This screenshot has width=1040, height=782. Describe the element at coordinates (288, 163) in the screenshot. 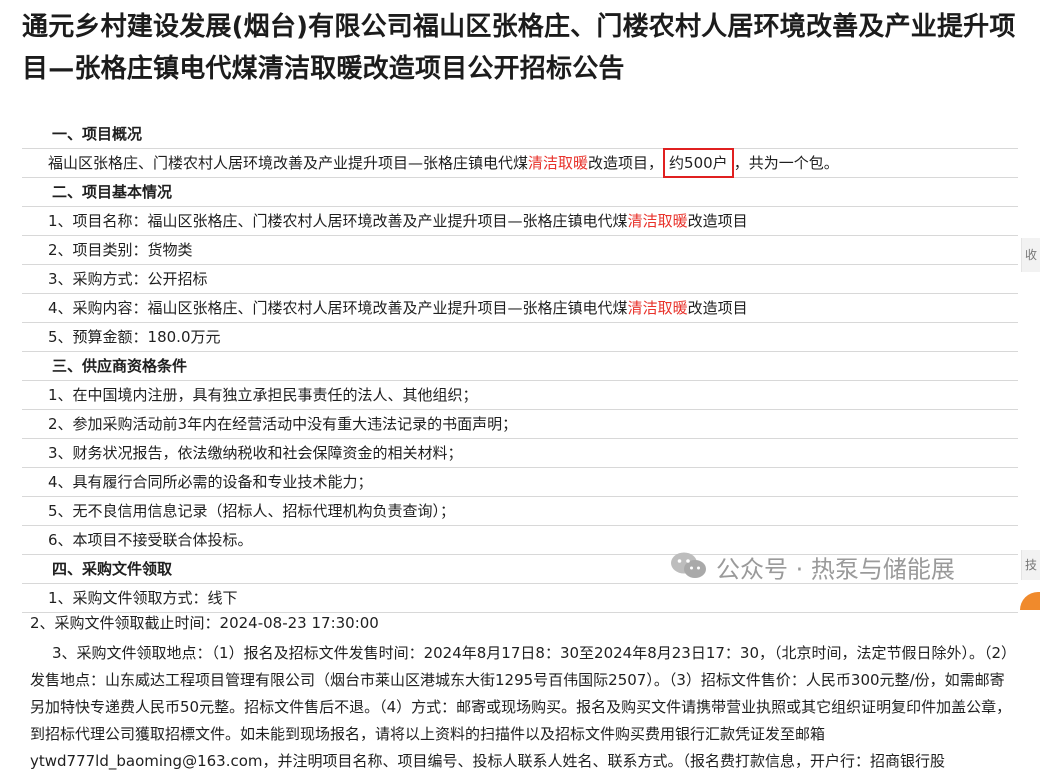

I see `overview-text-pre: 福山区张格庄、门楼农村人居环境改善及产业提升项目—张格庄镇电代煤` at that location.